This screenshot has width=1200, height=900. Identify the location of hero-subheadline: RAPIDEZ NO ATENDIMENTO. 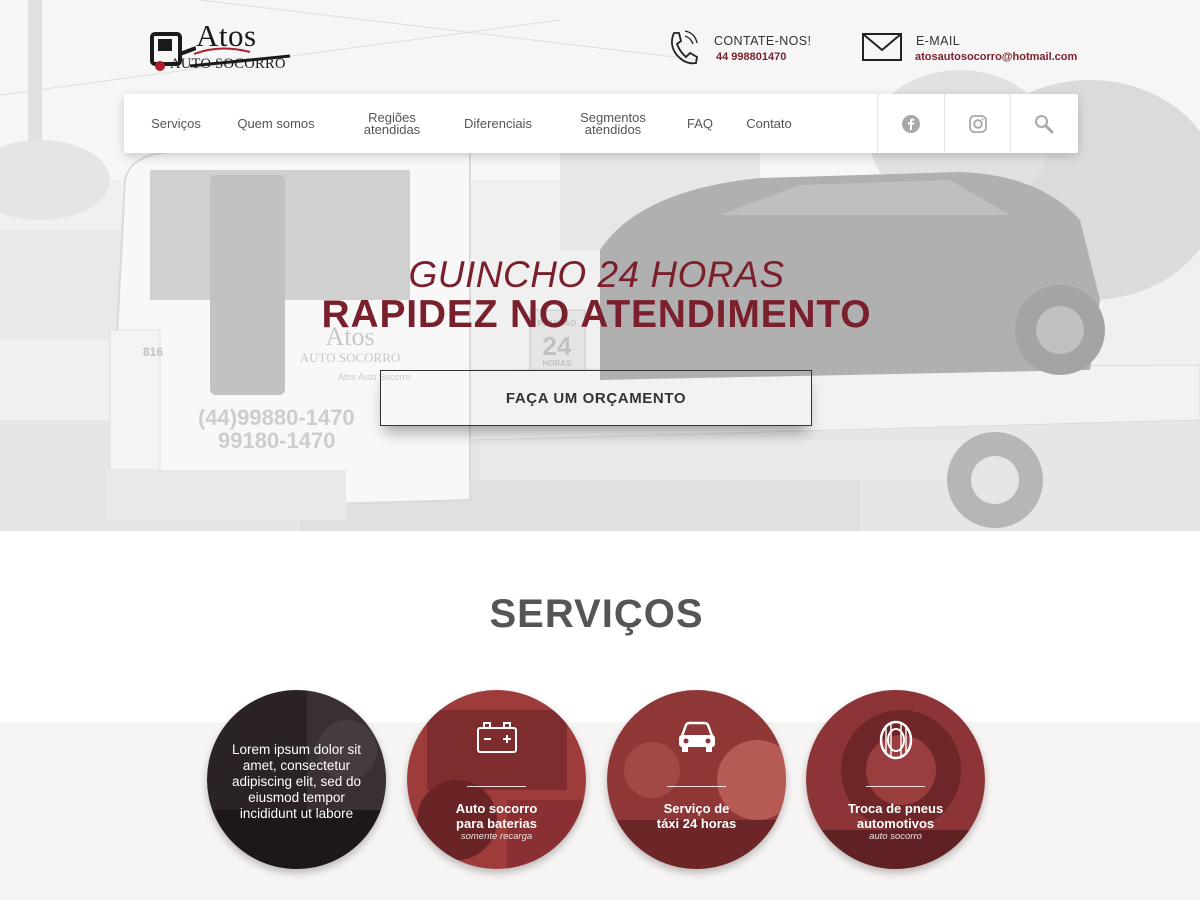
(596, 314).